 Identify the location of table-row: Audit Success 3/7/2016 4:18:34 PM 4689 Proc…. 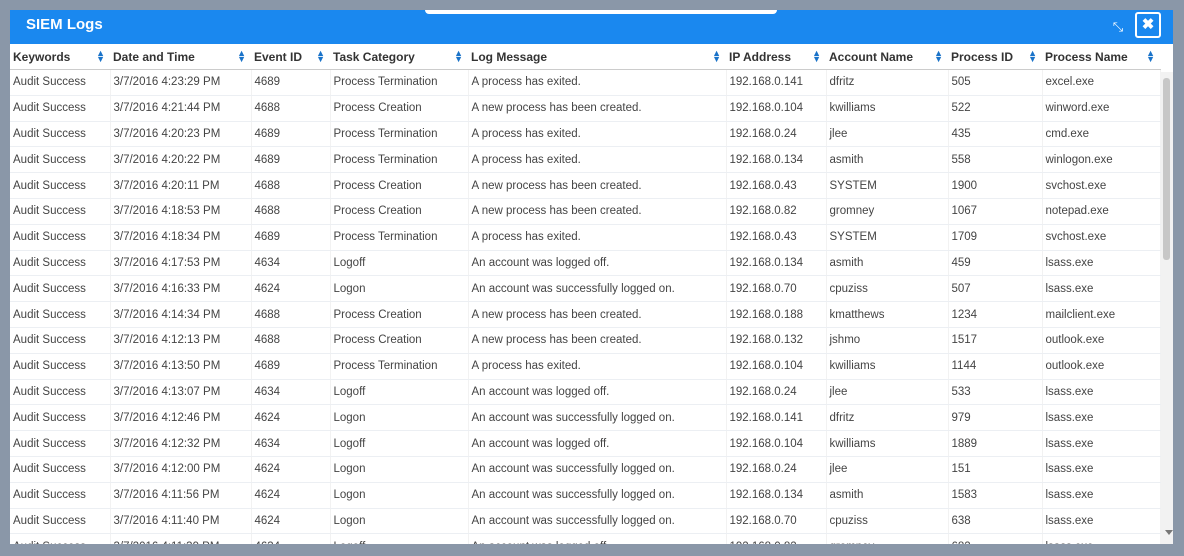
(585, 237).